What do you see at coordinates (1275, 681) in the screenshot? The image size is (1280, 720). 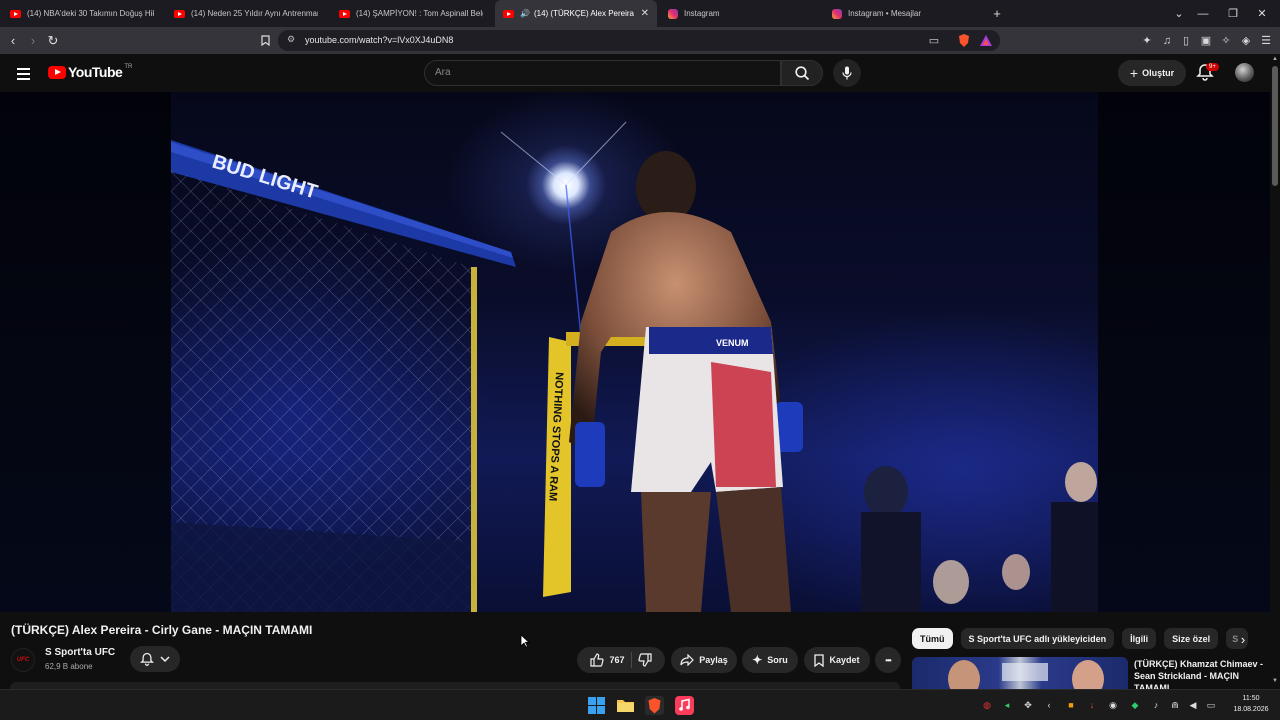 I see `scroll-down-arrow-icon: ▼` at bounding box center [1275, 681].